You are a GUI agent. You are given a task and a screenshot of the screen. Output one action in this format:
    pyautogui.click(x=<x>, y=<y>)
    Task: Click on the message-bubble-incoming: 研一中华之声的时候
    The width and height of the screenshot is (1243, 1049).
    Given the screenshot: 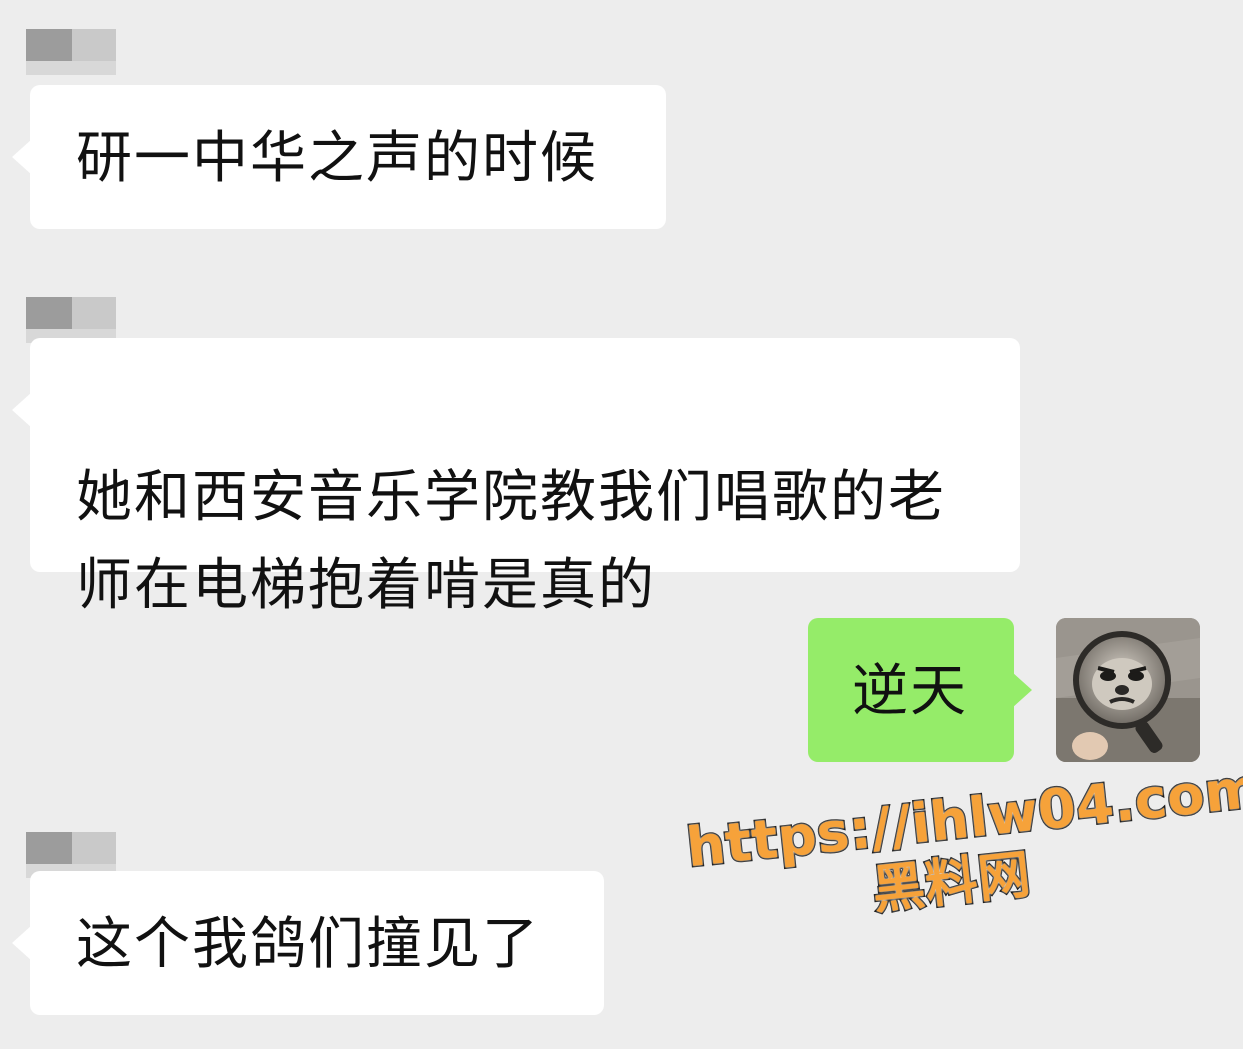 What is the action you would take?
    pyautogui.click(x=339, y=157)
    